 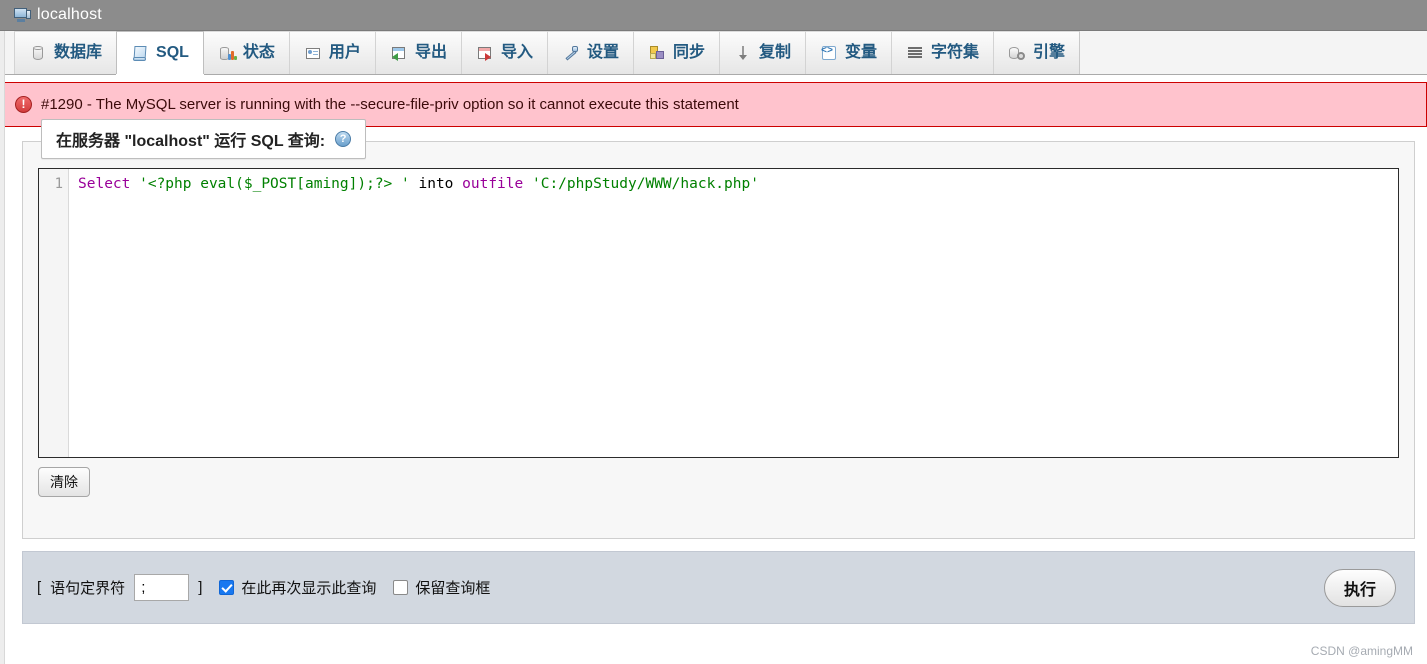 What do you see at coordinates (718, 587) in the screenshot?
I see `query-options-toolbar: [ 语句定界符 ] 在此再次显示此查询 保留查询框 执行` at bounding box center [718, 587].